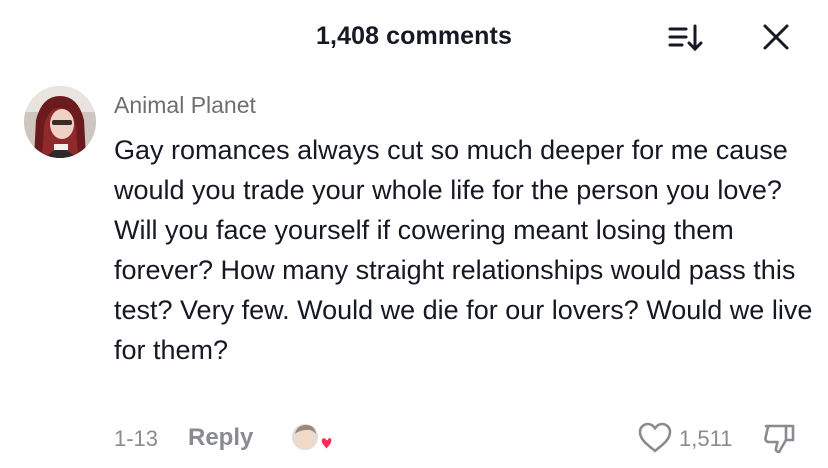  I want to click on heart-outline-icon, so click(655, 437).